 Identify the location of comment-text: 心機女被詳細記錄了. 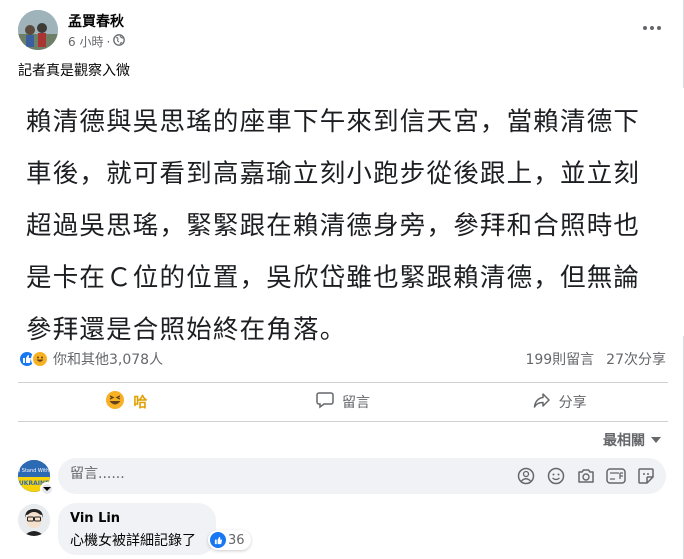
(133, 541).